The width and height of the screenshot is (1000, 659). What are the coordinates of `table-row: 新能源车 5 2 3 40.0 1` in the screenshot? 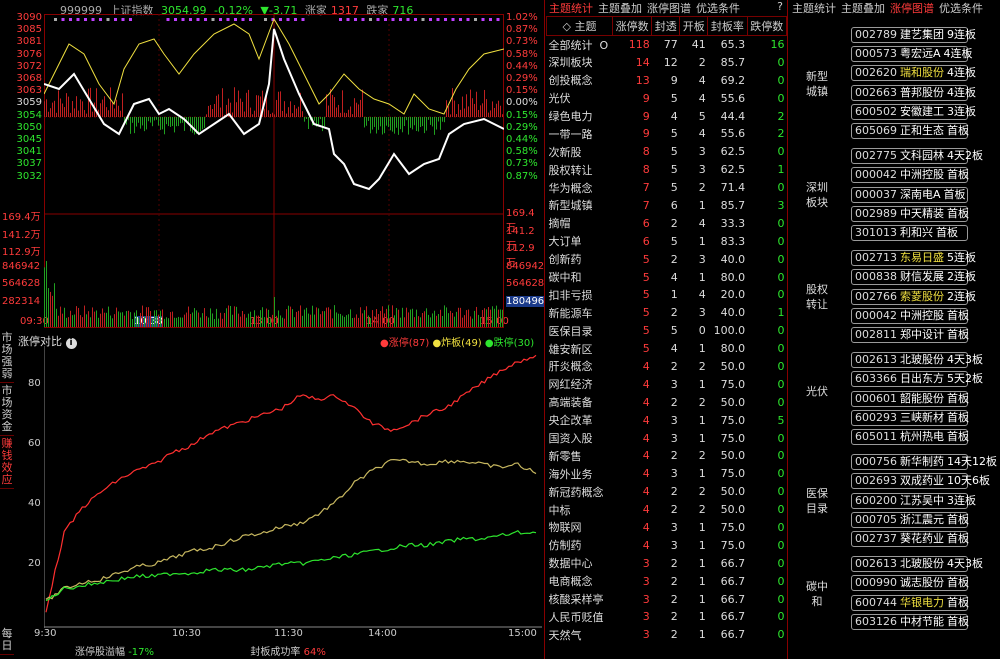 It's located at (667, 313).